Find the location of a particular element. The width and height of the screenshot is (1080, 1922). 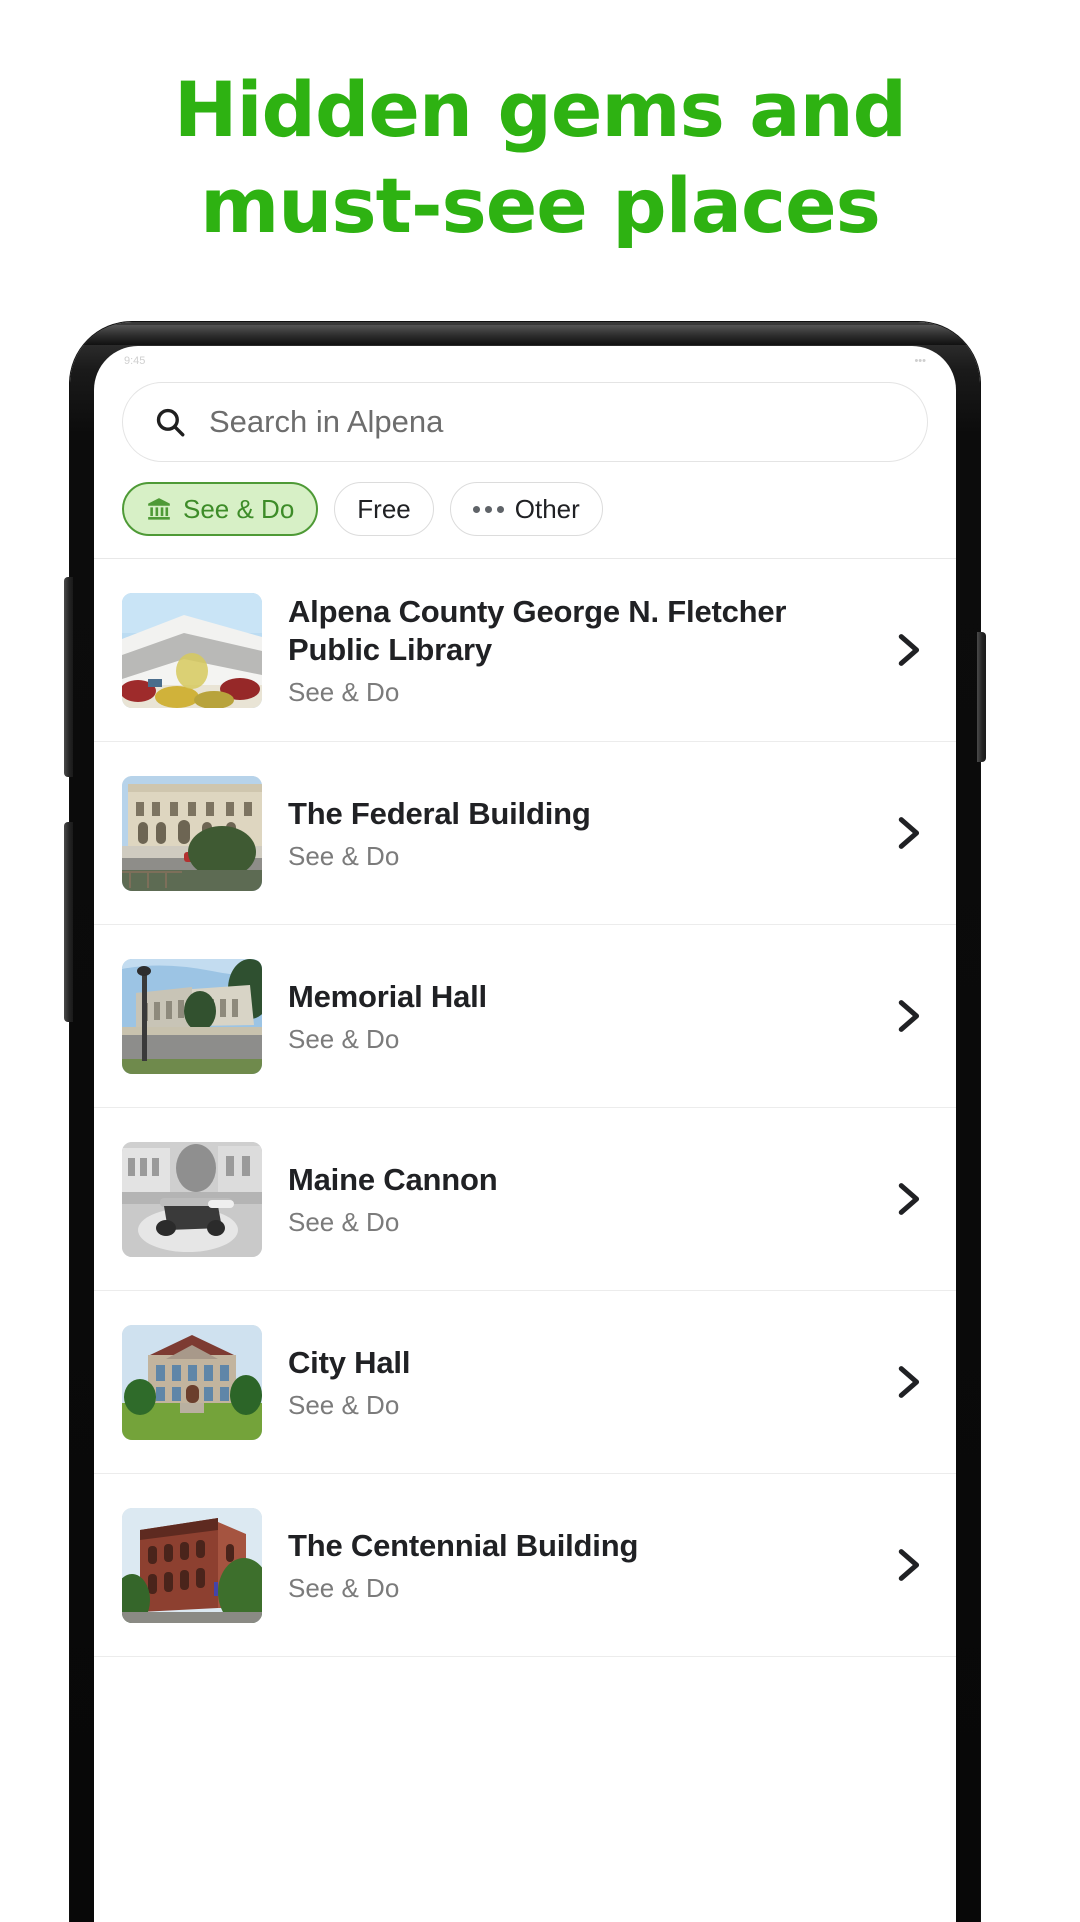

list-item: City Hall See & Do is located at coordinates (525, 1382).